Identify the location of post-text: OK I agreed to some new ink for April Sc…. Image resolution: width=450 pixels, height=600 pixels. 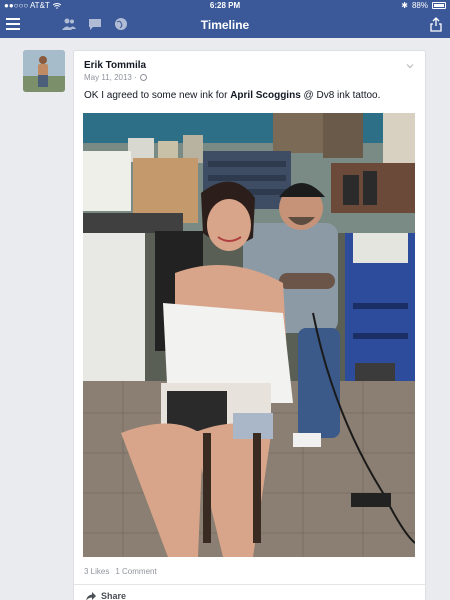
(232, 95).